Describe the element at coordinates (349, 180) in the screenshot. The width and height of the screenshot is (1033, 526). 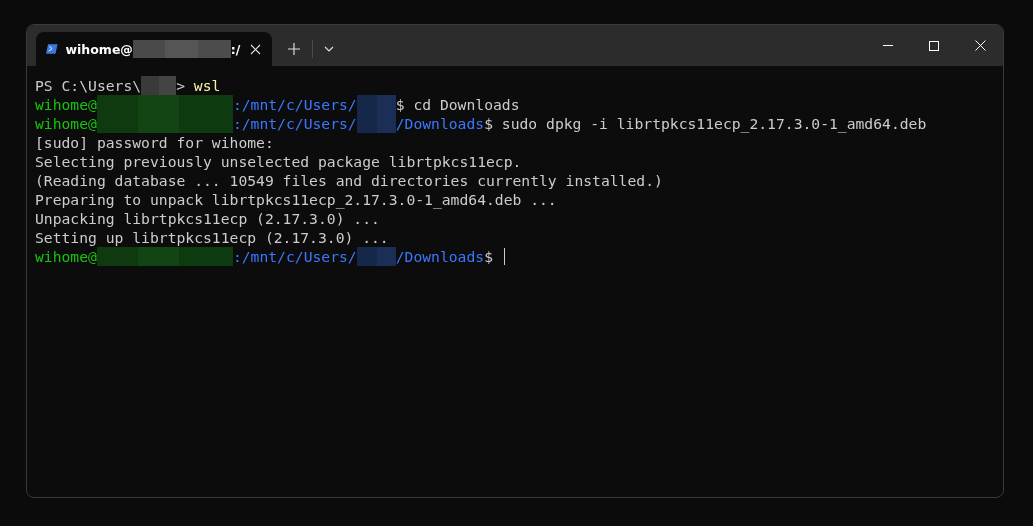
I see `terminal-text: (Reading database ... 10549 files and directories currently installed.)` at that location.